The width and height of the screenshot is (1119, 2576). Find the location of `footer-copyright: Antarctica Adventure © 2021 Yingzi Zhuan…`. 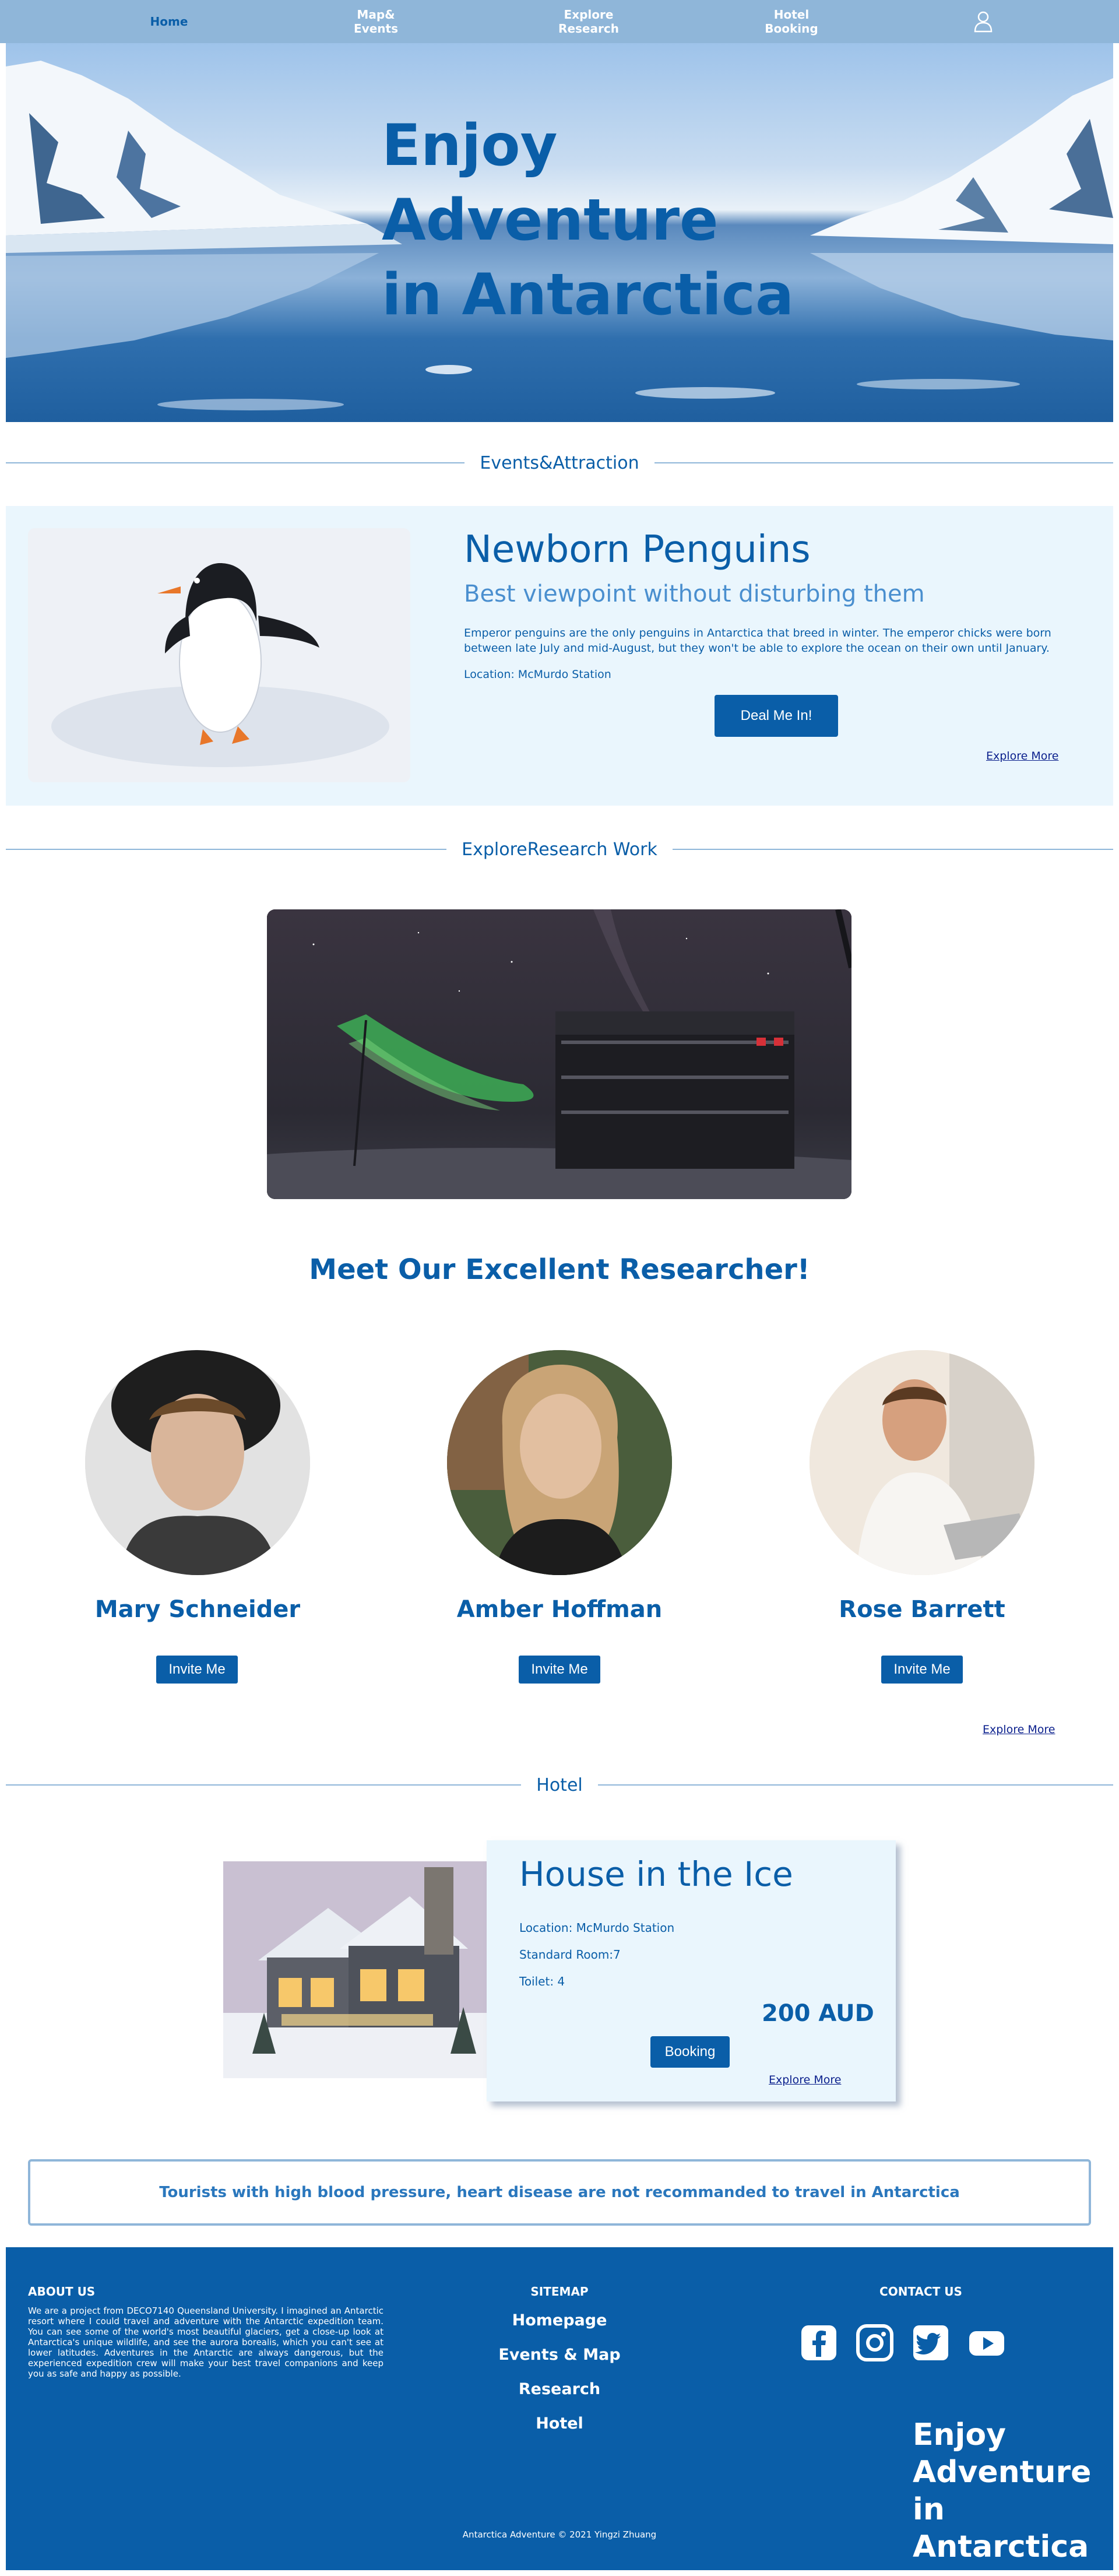

footer-copyright: Antarctica Adventure © 2021 Yingzi Zhuan… is located at coordinates (559, 2534).